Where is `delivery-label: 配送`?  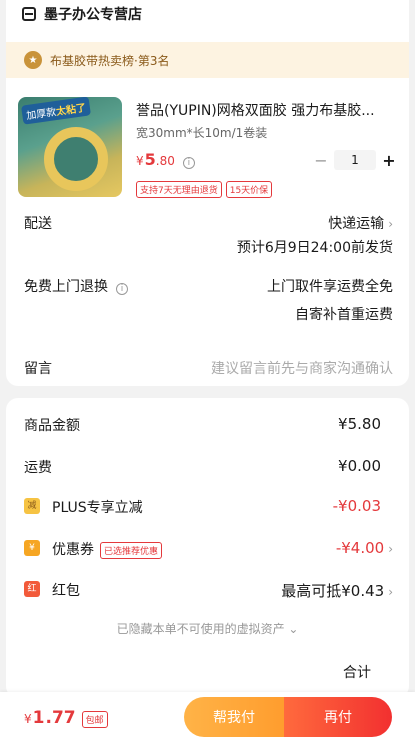 delivery-label: 配送 is located at coordinates (38, 224).